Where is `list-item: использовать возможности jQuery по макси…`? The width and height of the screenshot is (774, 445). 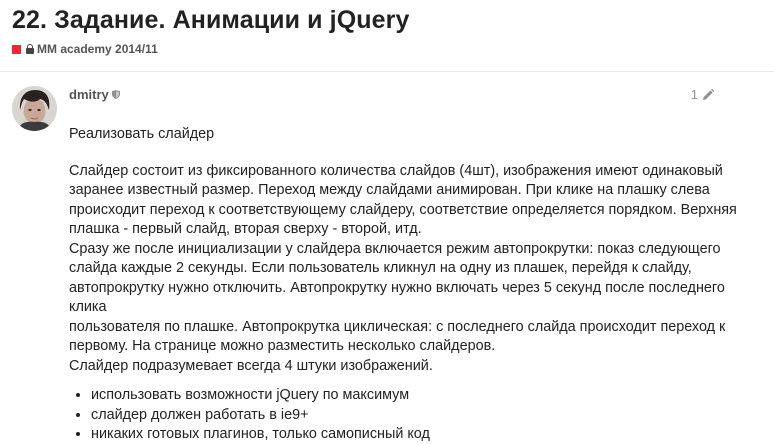 list-item: использовать возможности jQuery по макси… is located at coordinates (420, 396).